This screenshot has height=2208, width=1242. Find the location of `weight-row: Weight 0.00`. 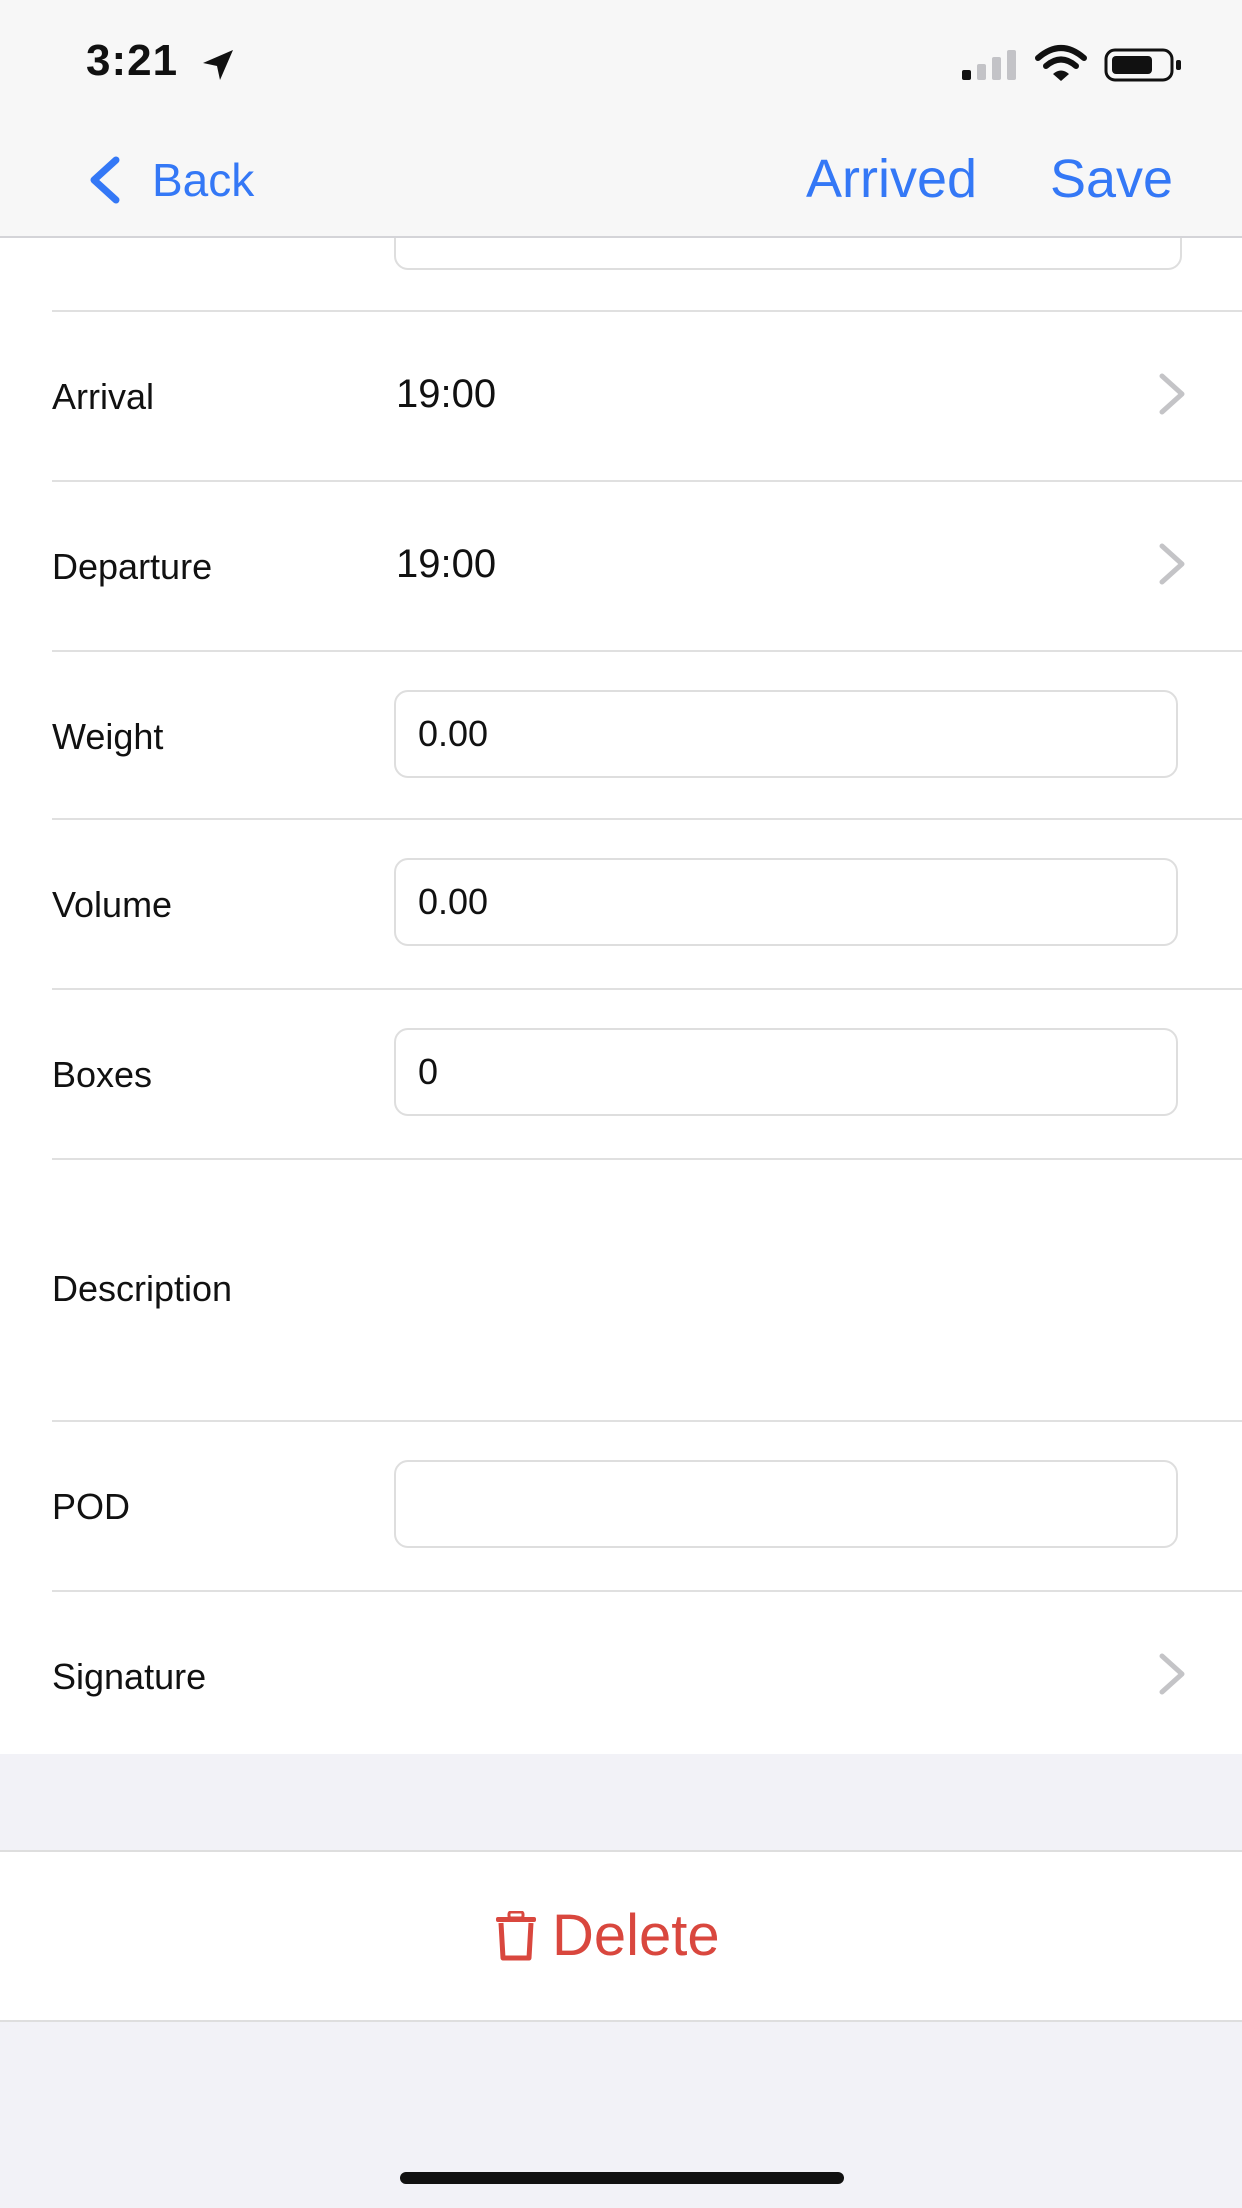

weight-row: Weight 0.00 is located at coordinates (621, 734).